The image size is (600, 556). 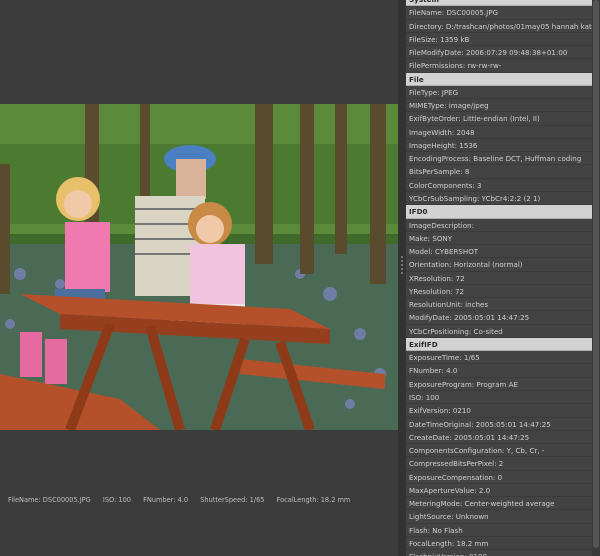 What do you see at coordinates (499, 13) in the screenshot?
I see `metadata-row: FileName: DSC00005.JPG` at bounding box center [499, 13].